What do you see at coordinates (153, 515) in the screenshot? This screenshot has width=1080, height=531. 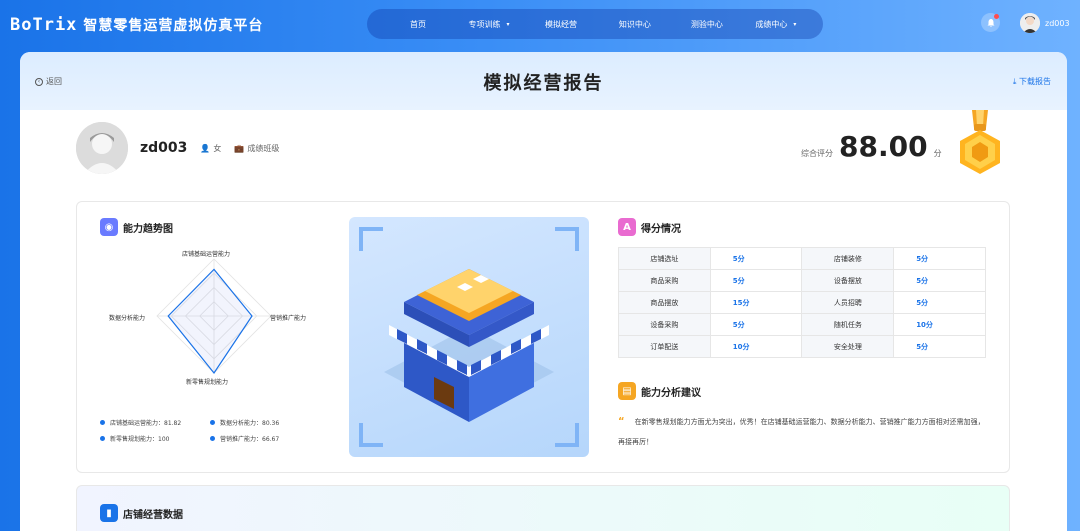 I see `section-title: 店铺经营数据` at bounding box center [153, 515].